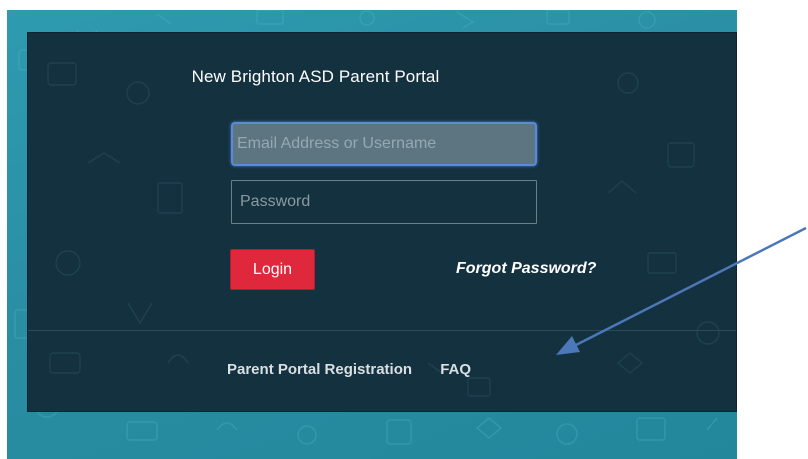  I want to click on password-input, so click(384, 202).